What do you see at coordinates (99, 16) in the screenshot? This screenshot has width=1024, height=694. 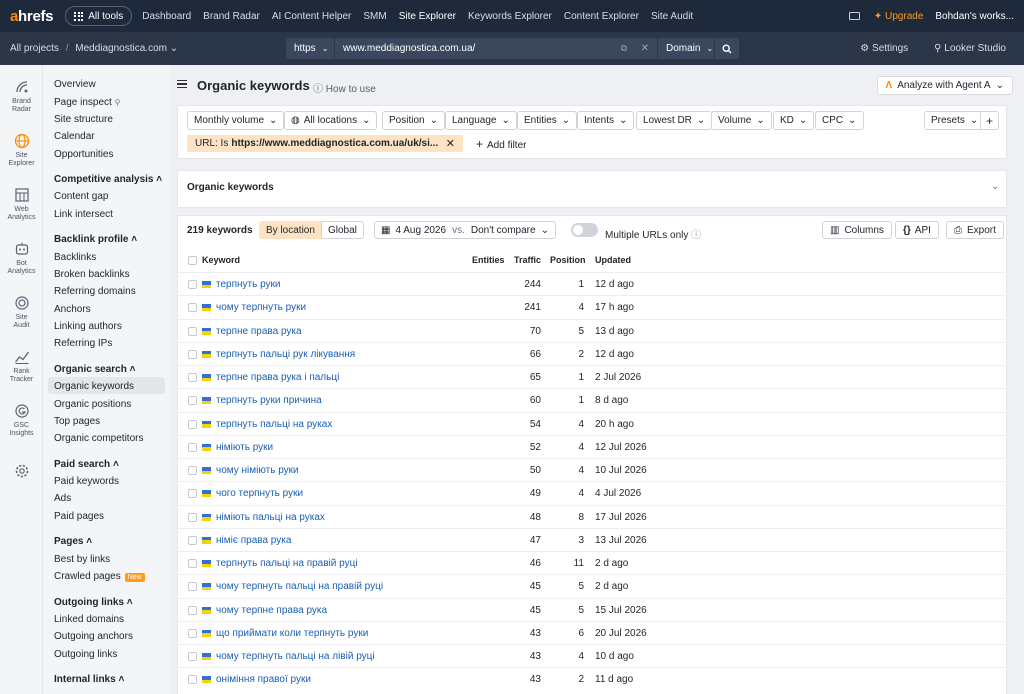 I see `all-tools-button: All tools` at bounding box center [99, 16].